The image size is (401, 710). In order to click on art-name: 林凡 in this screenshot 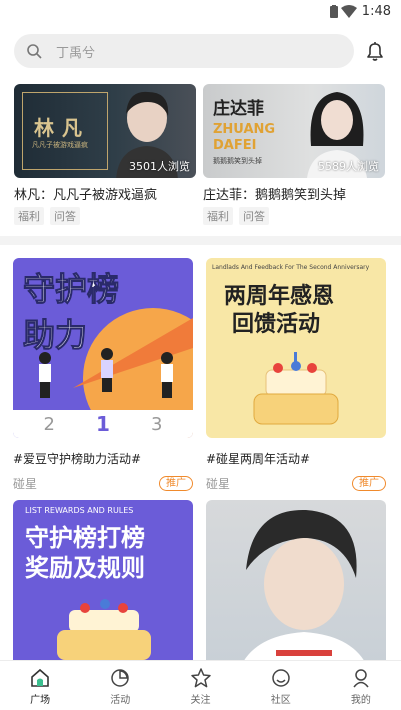, I will do `click(62, 128)`.